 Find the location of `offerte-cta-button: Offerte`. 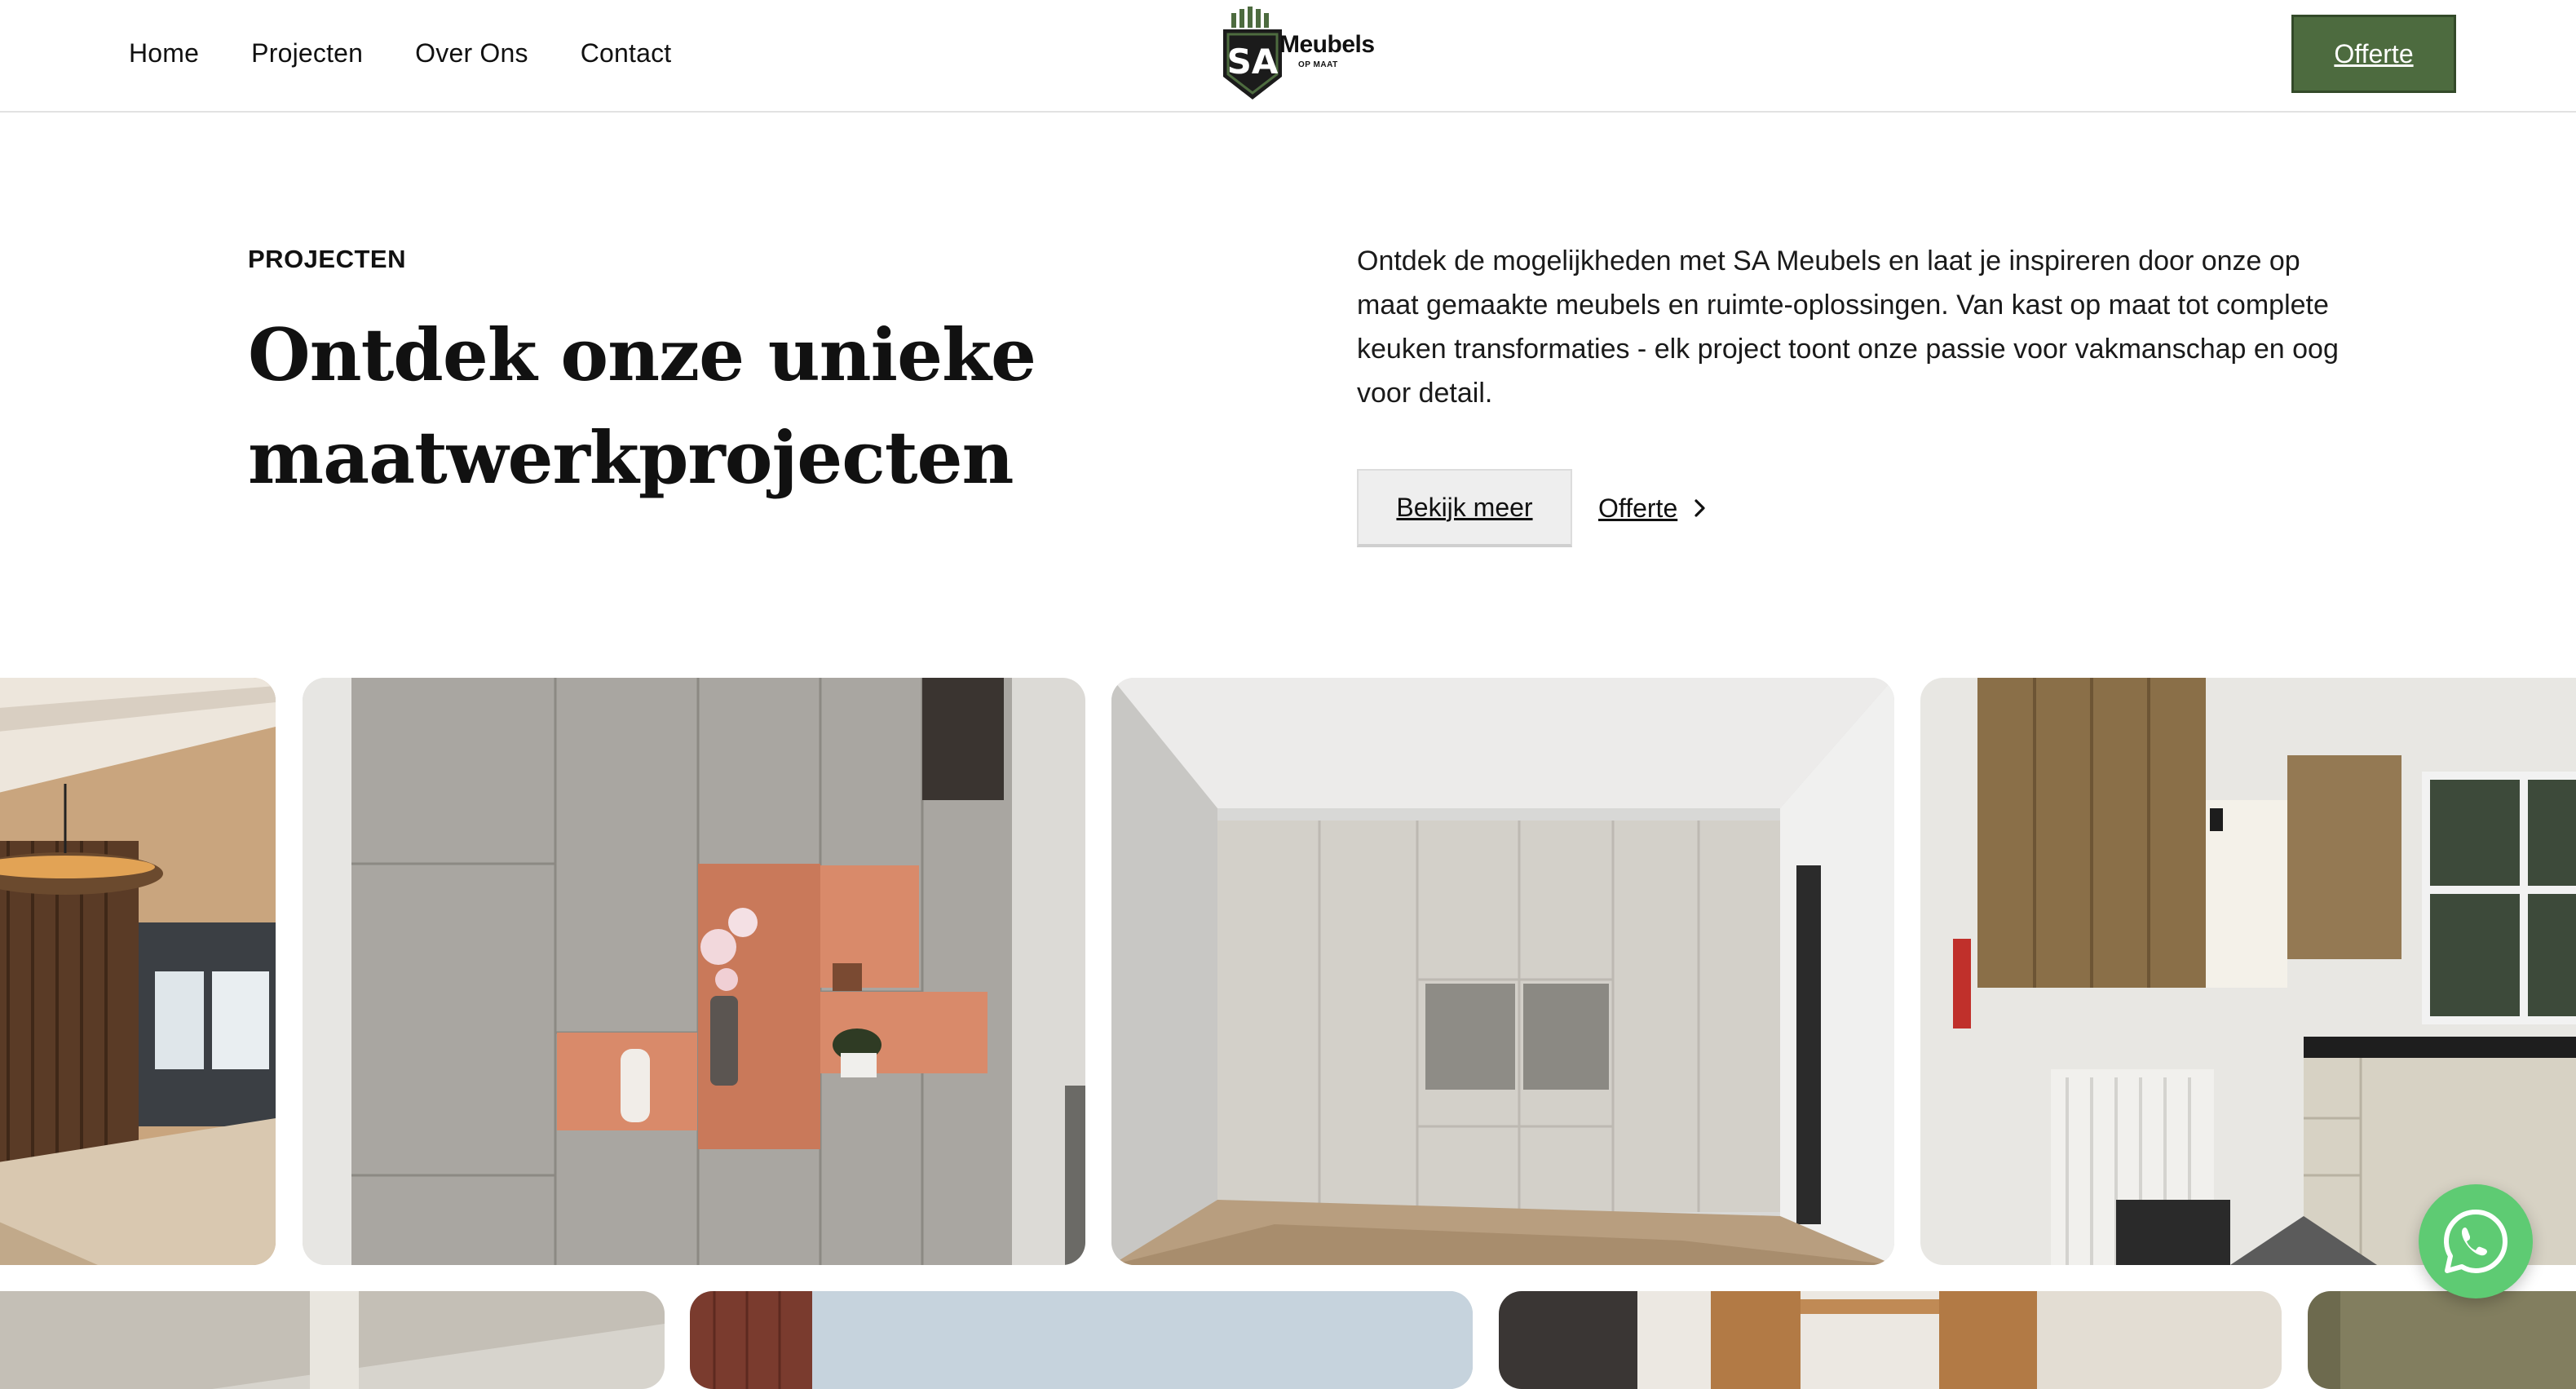

offerte-cta-button: Offerte is located at coordinates (2373, 54).